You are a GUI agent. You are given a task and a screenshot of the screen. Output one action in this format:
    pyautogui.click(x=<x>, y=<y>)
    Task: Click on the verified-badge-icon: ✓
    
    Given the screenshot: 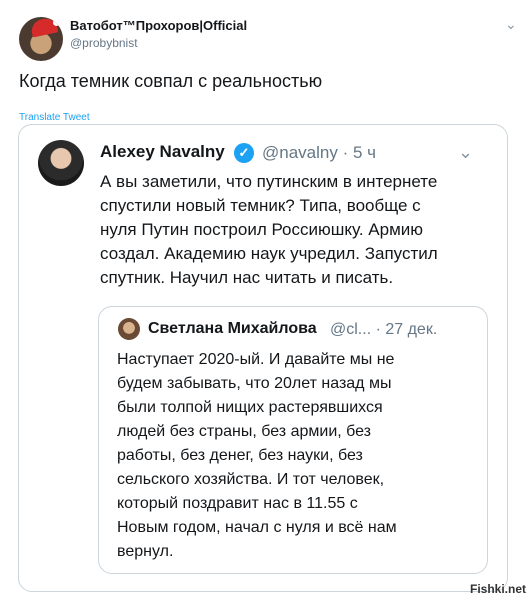 What is the action you would take?
    pyautogui.click(x=244, y=153)
    